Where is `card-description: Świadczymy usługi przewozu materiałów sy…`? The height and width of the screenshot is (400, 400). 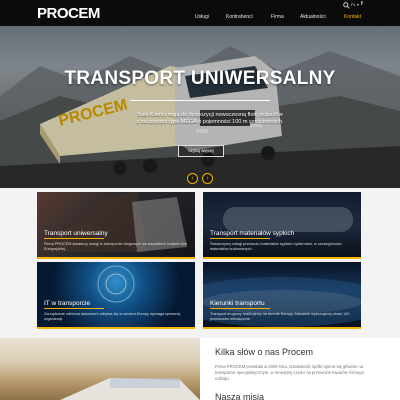
card-description: Świadczymy usługi przewozu materiałów sy… is located at coordinates (276, 246).